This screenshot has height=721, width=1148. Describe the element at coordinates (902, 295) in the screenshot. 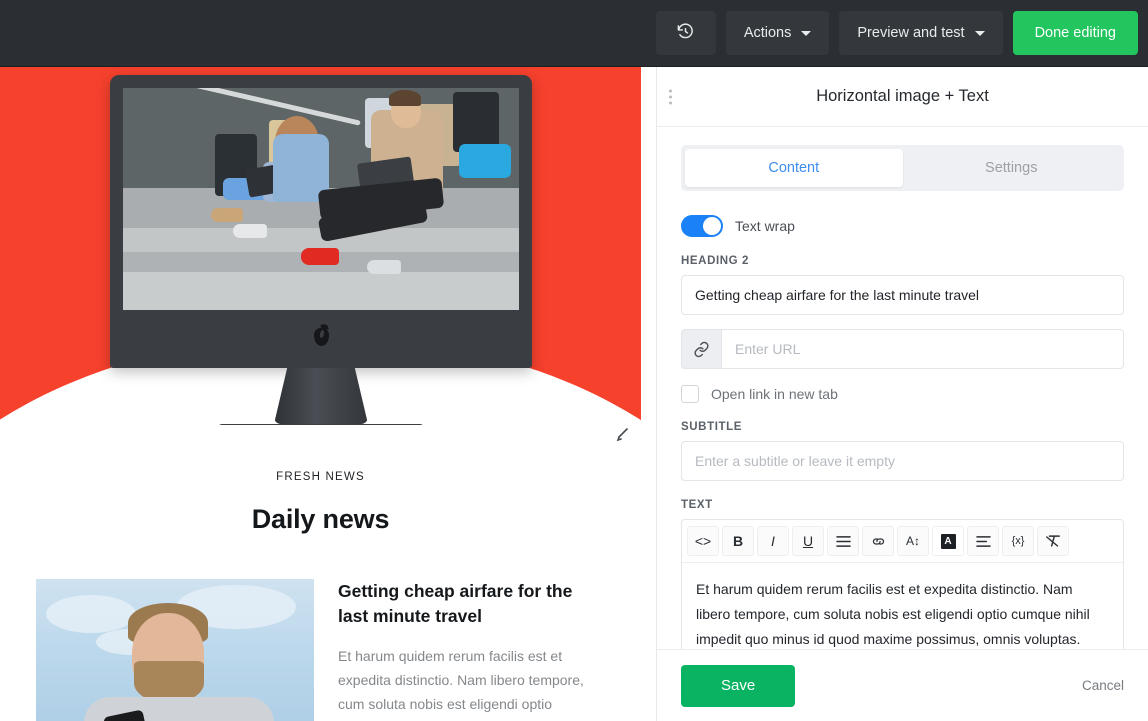

I see `heading2-input` at that location.